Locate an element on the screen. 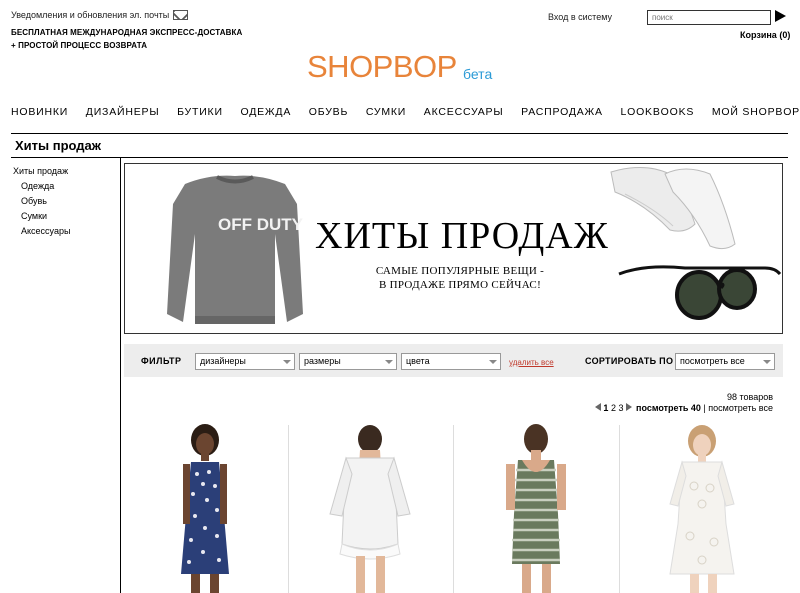  clear-filters-link: удалить все is located at coordinates (531, 362).